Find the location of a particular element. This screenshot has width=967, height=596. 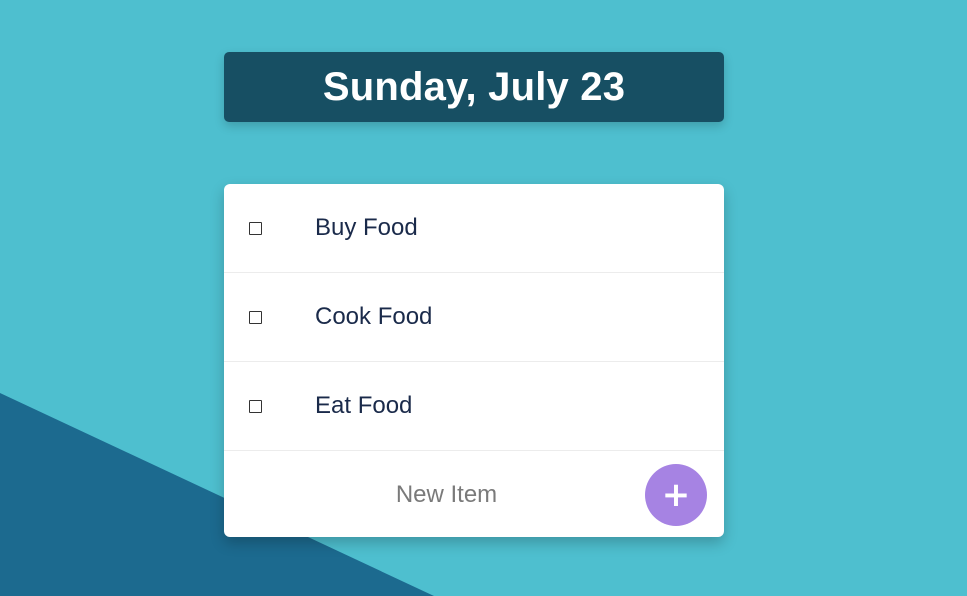

page-title: Sunday, July 23 is located at coordinates (474, 86).